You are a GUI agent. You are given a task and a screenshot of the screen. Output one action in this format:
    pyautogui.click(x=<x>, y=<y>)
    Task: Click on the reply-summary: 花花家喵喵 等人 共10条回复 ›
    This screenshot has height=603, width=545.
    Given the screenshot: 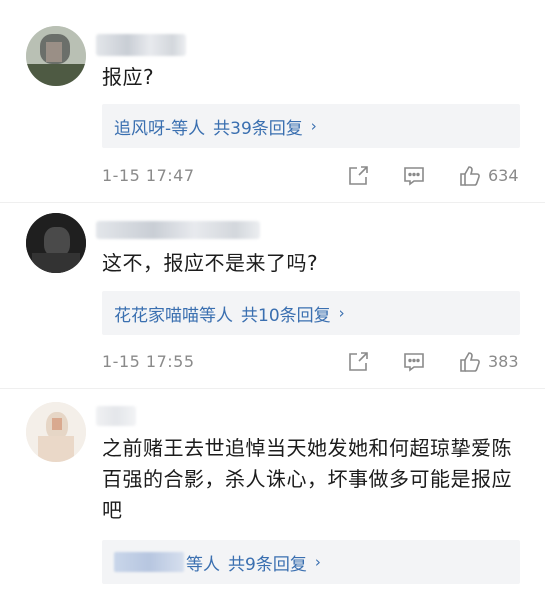 What is the action you would take?
    pyautogui.click(x=311, y=313)
    